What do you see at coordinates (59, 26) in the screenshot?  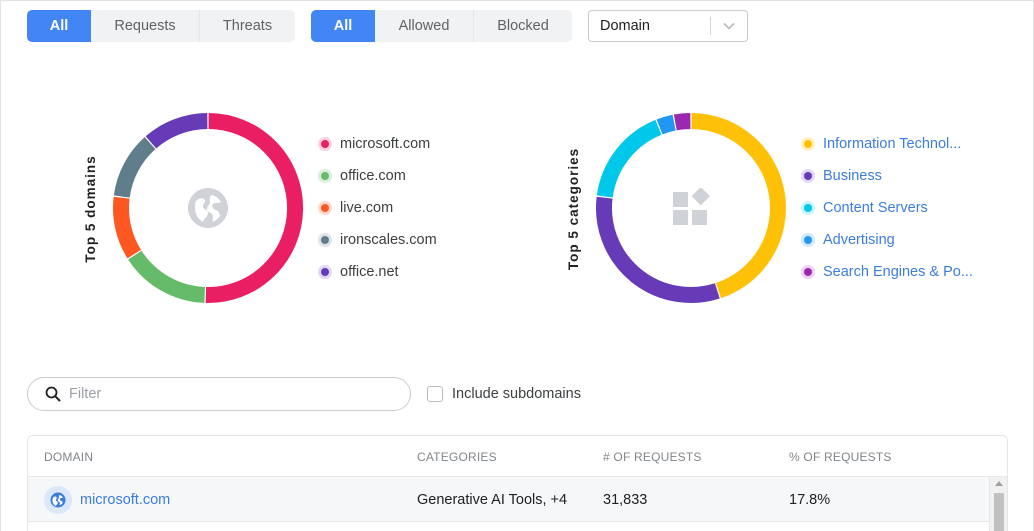 I see `type-filter-all: All` at bounding box center [59, 26].